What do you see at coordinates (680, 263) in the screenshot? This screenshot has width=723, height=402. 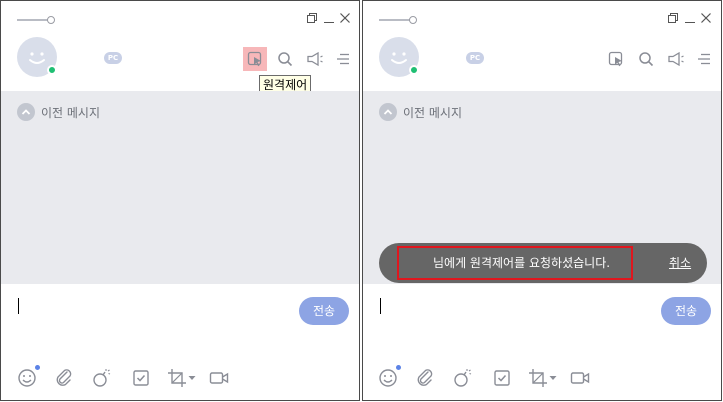 I see `cancel-request-link: 취소` at bounding box center [680, 263].